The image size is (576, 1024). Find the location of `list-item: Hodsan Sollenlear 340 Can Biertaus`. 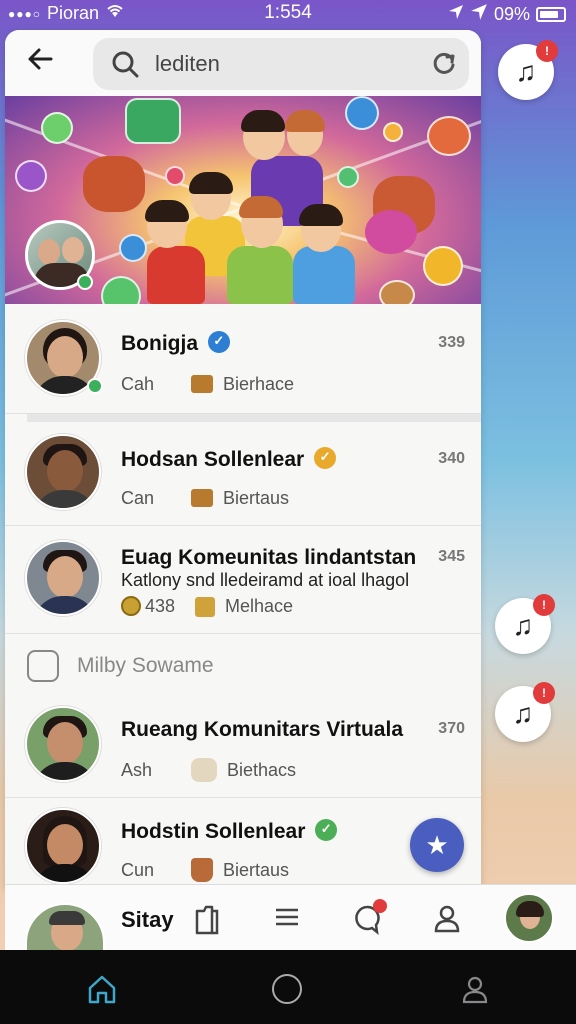

list-item: Hodsan Sollenlear 340 Can Biertaus is located at coordinates (243, 474).